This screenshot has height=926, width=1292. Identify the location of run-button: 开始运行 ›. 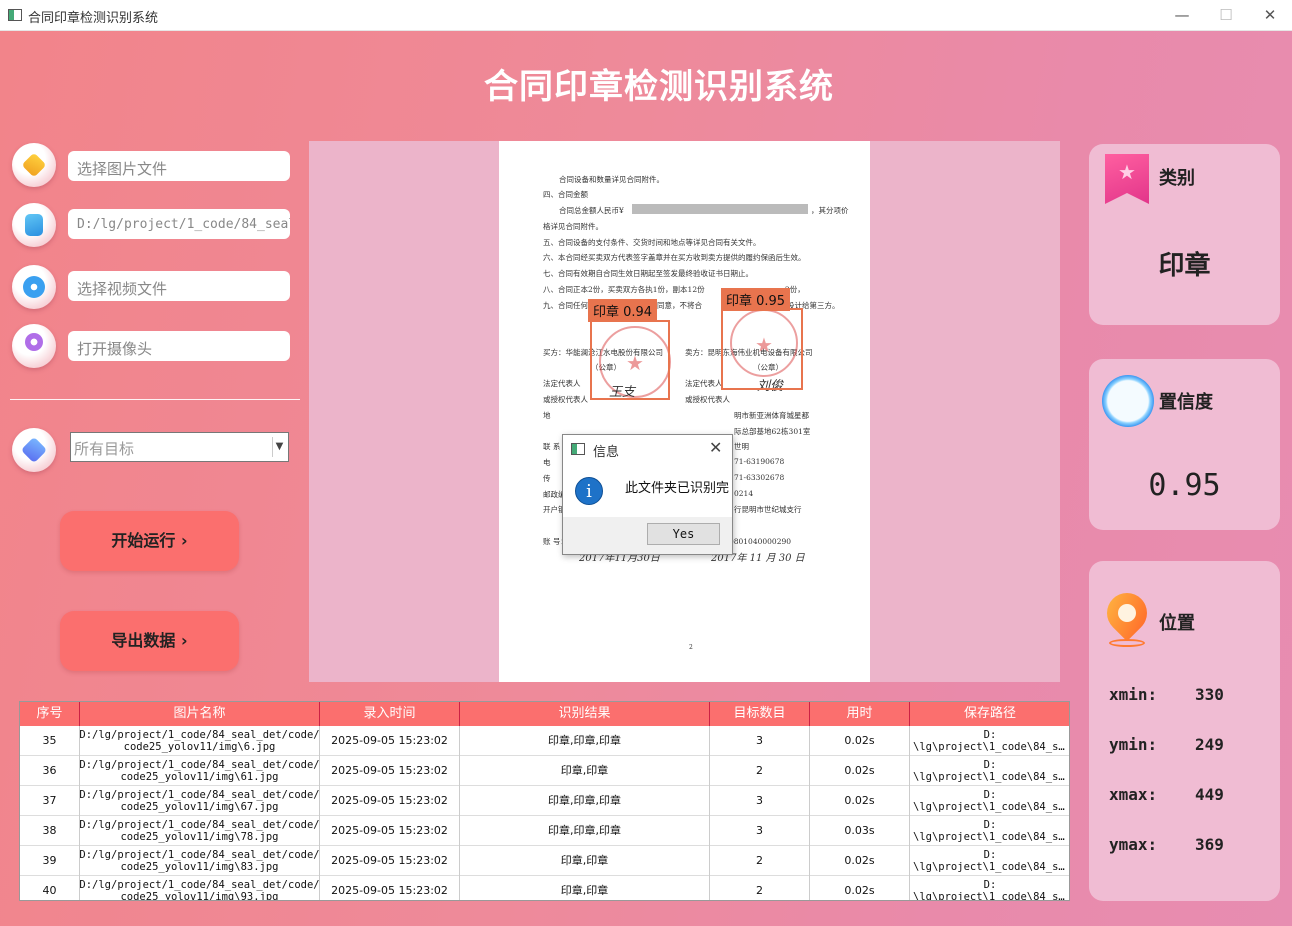
(149, 541).